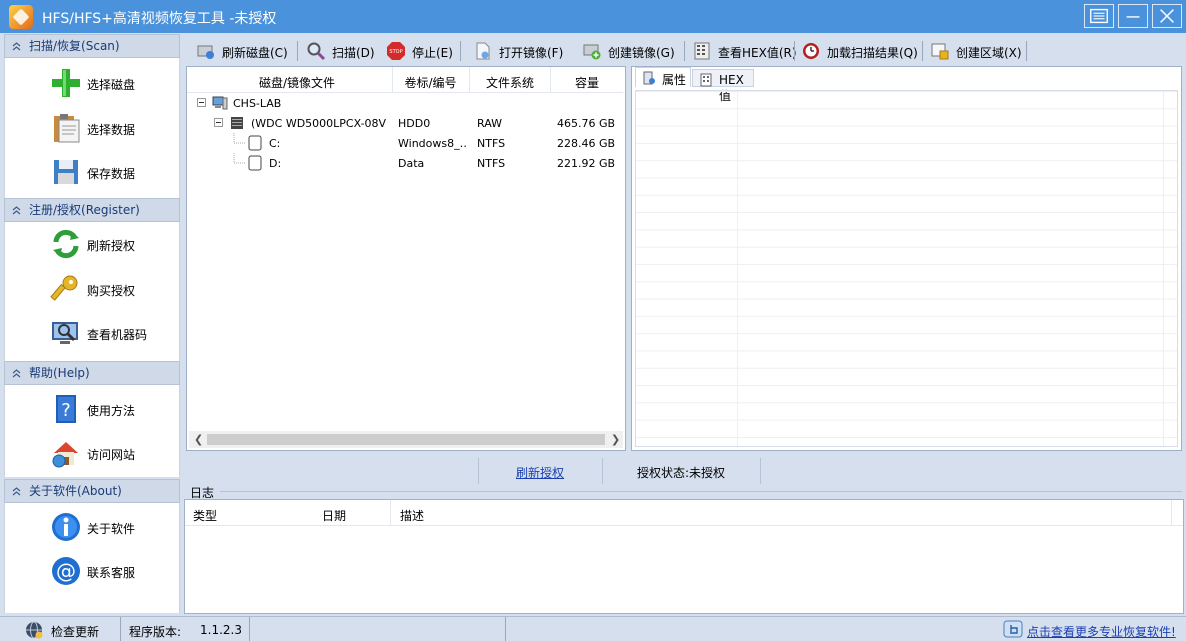  What do you see at coordinates (483, 51) in the screenshot?
I see `open-file-icon` at bounding box center [483, 51].